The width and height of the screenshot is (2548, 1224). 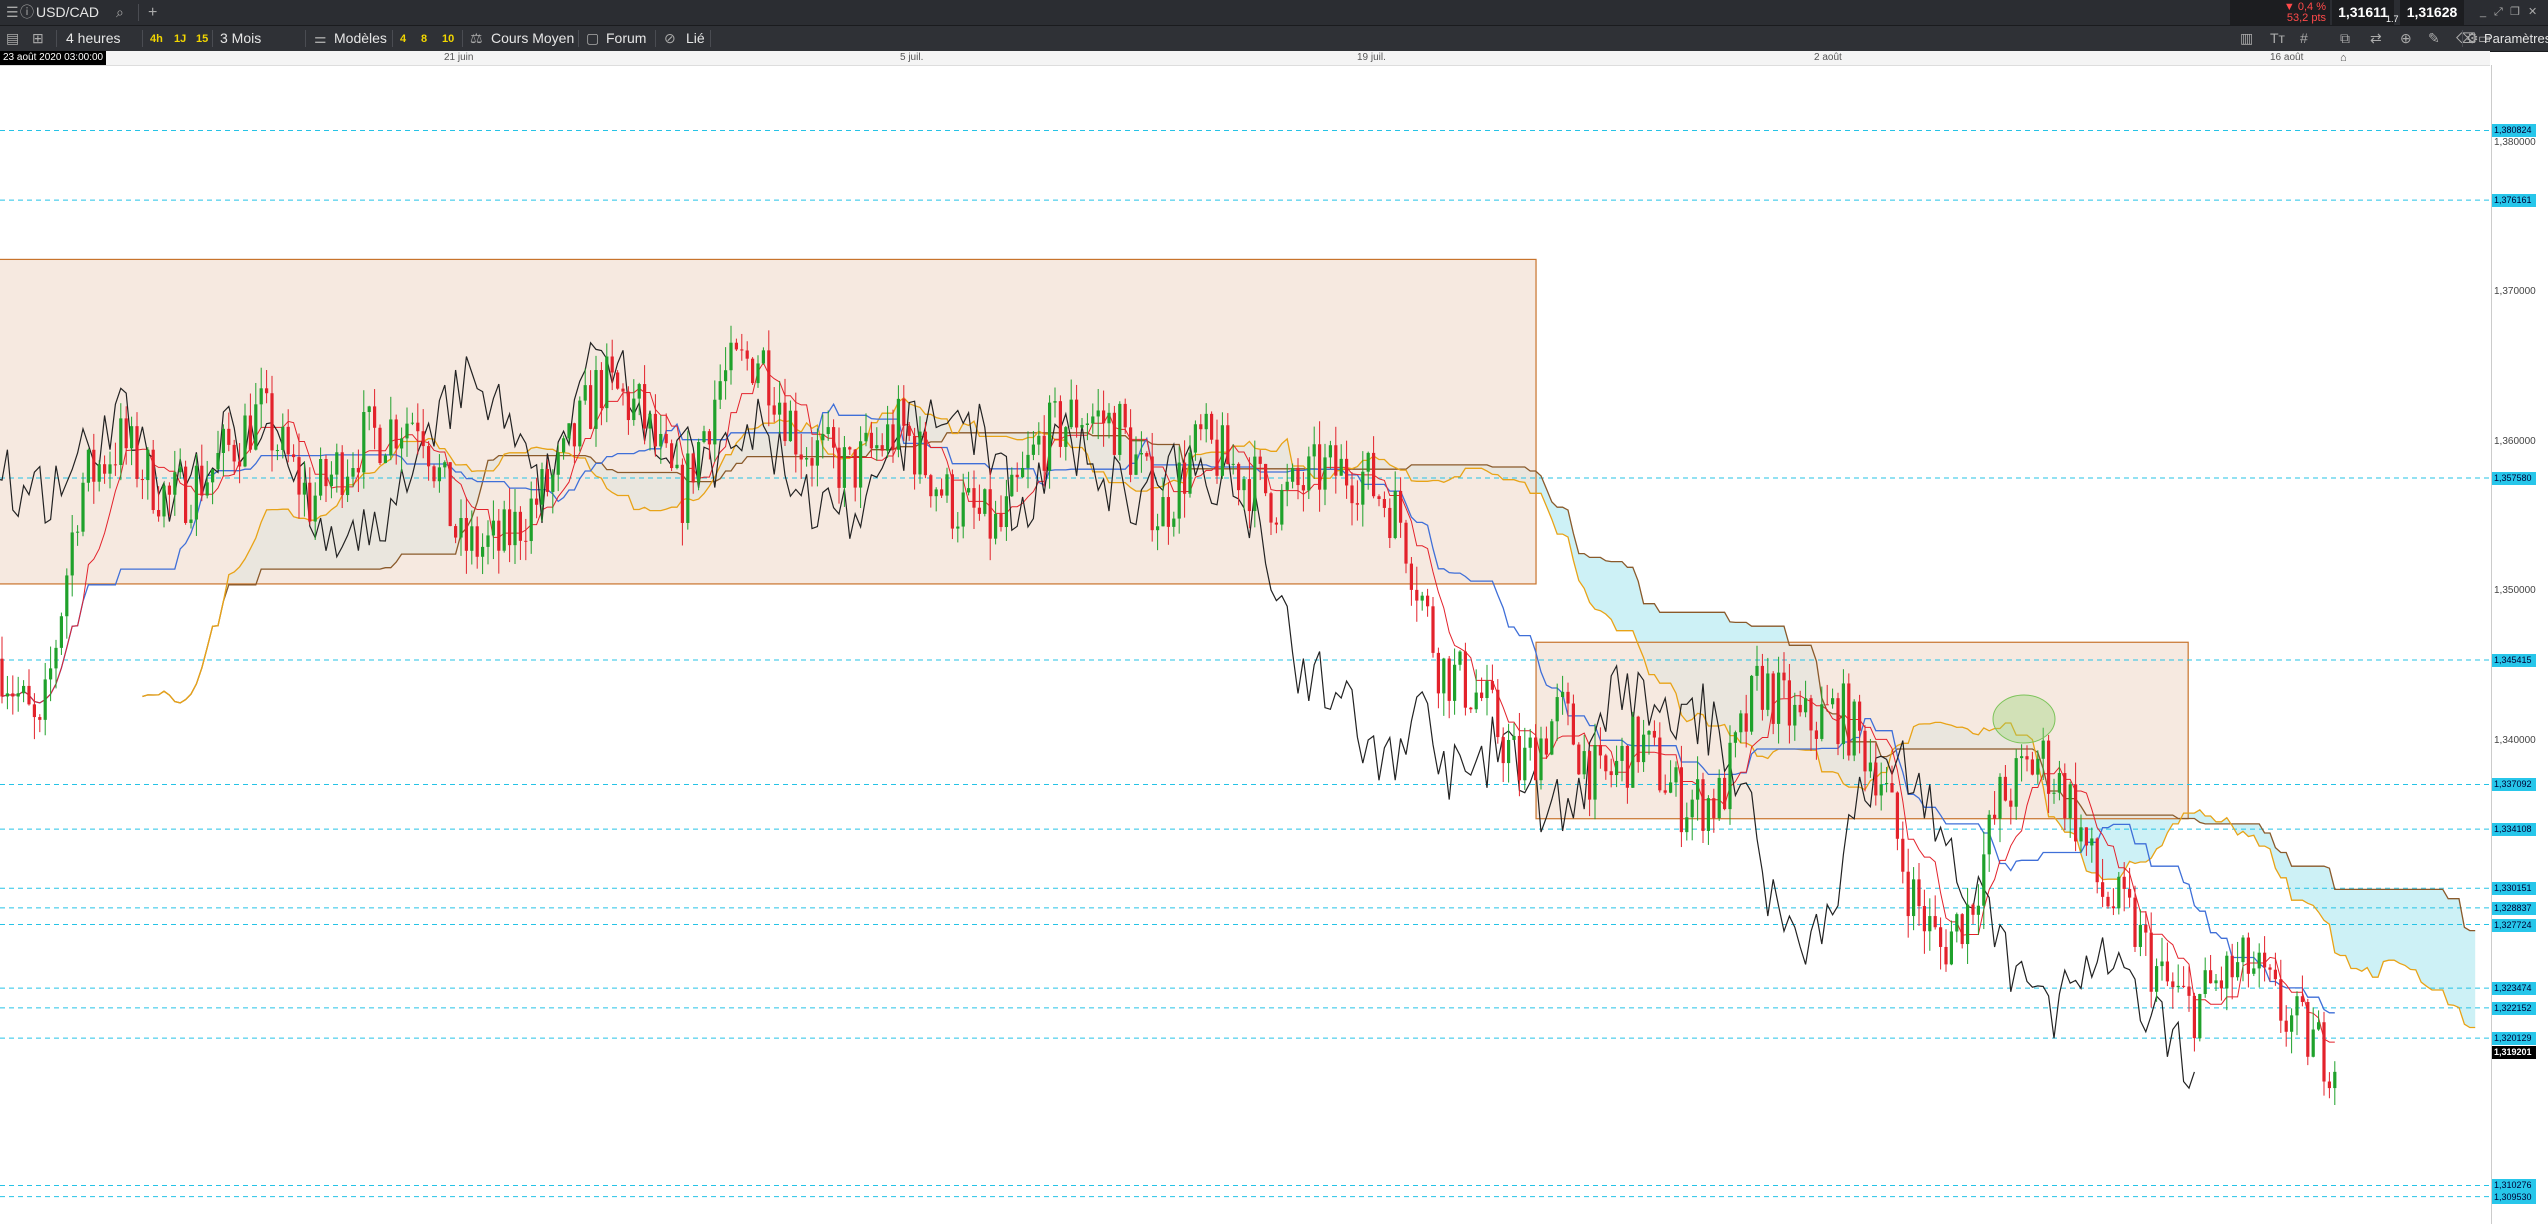 What do you see at coordinates (27, 12) in the screenshot?
I see `info-icon: ⓘ` at bounding box center [27, 12].